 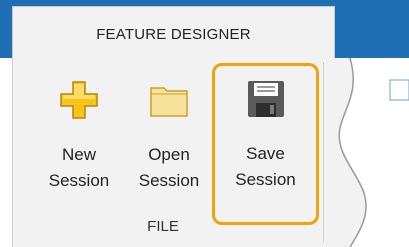 I want to click on document-preview-area, so click(x=369, y=152).